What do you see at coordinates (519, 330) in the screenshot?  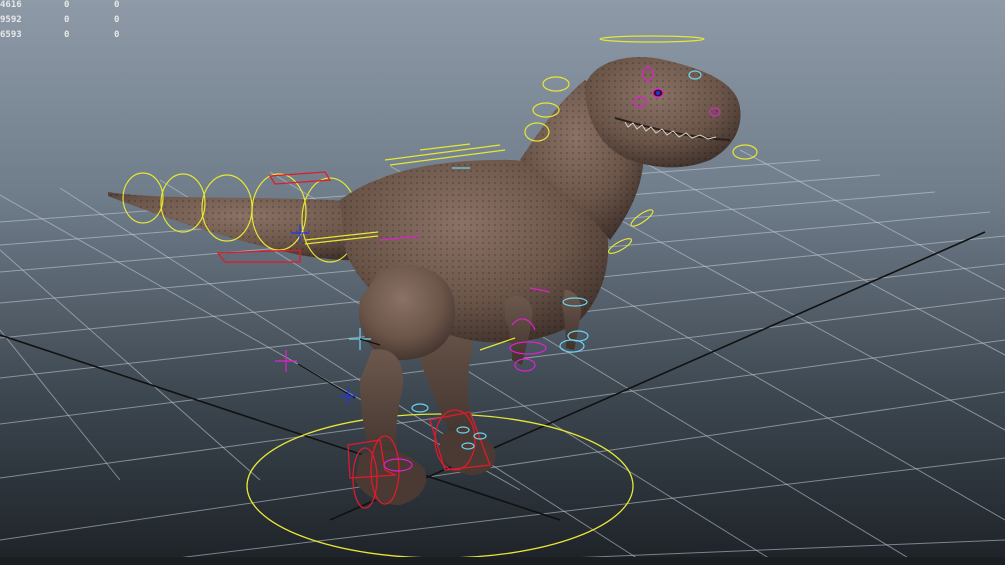 I see `left-arm` at bounding box center [519, 330].